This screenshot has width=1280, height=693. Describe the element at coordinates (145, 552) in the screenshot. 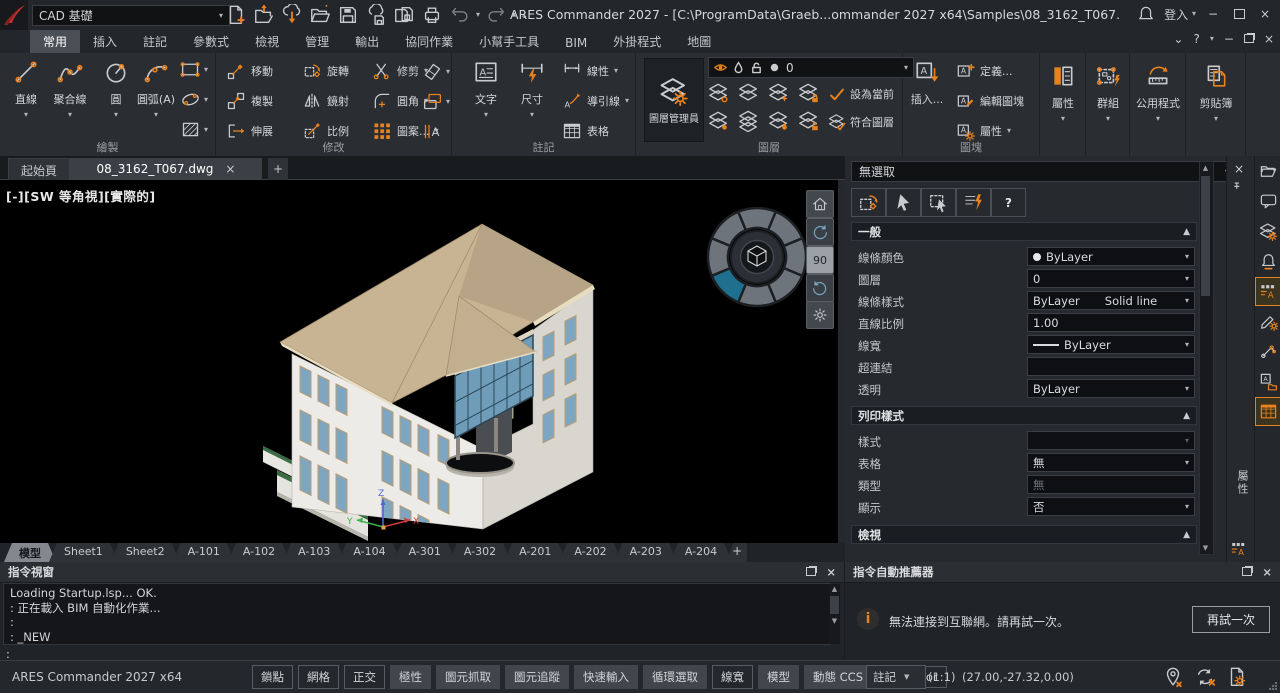

I see `sheet-tab-2: Sheet2` at that location.